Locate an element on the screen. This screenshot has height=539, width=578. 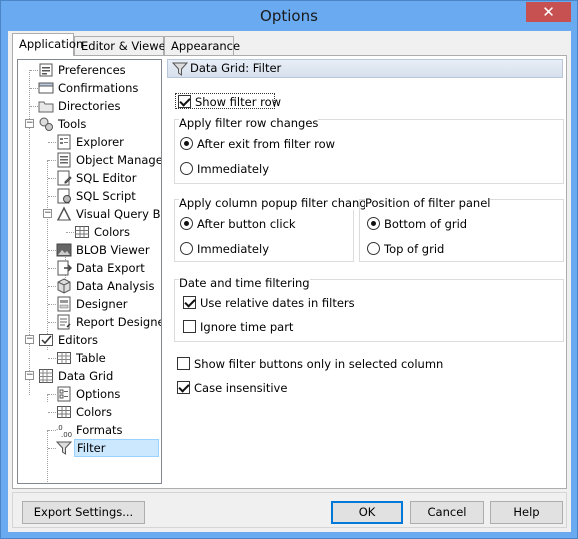
cancel-button: Cancel is located at coordinates (447, 512).